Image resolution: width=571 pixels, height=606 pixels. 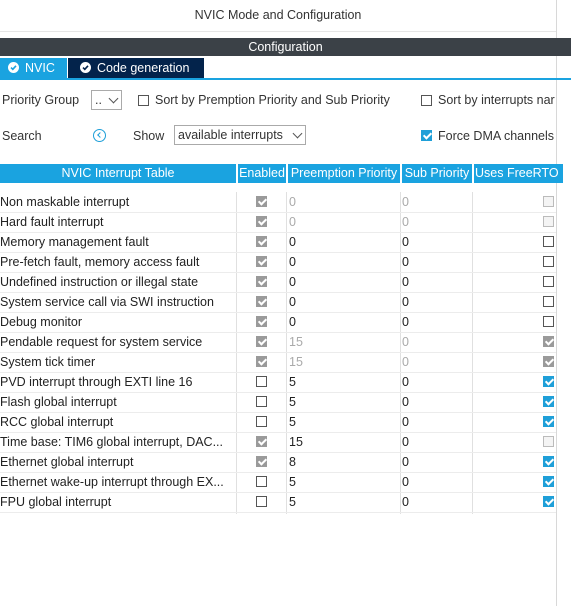 What do you see at coordinates (262, 173) in the screenshot?
I see `col-header-enabled: Enabled` at bounding box center [262, 173].